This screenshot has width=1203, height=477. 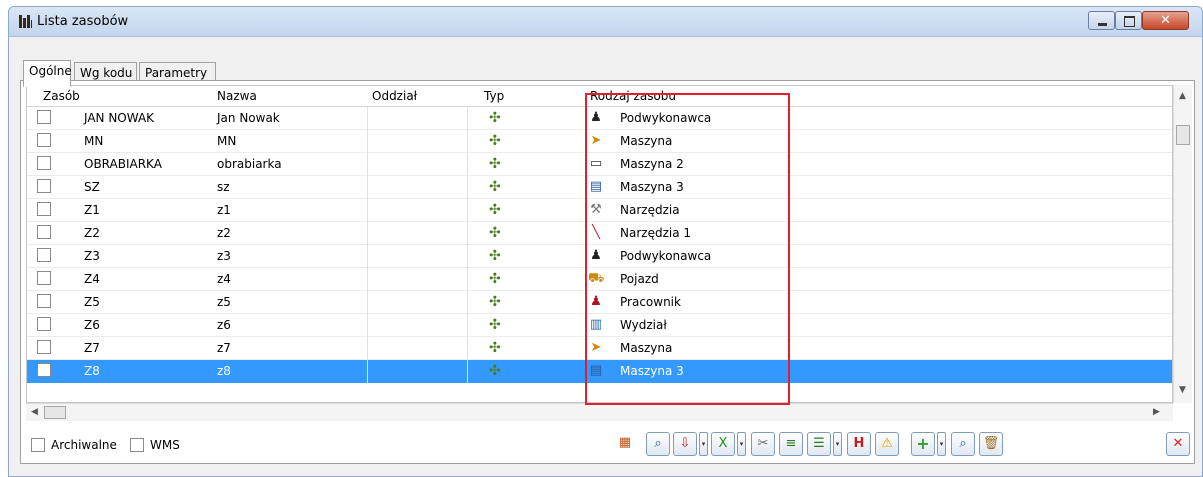 What do you see at coordinates (650, 210) in the screenshot?
I see `cell-rodzaj-zasobu: Narzędzia` at bounding box center [650, 210].